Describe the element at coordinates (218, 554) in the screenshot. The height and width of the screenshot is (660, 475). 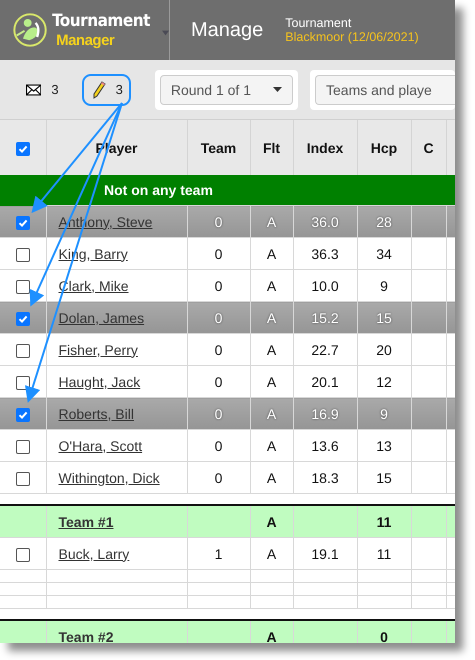
I see `team-number: 1` at that location.